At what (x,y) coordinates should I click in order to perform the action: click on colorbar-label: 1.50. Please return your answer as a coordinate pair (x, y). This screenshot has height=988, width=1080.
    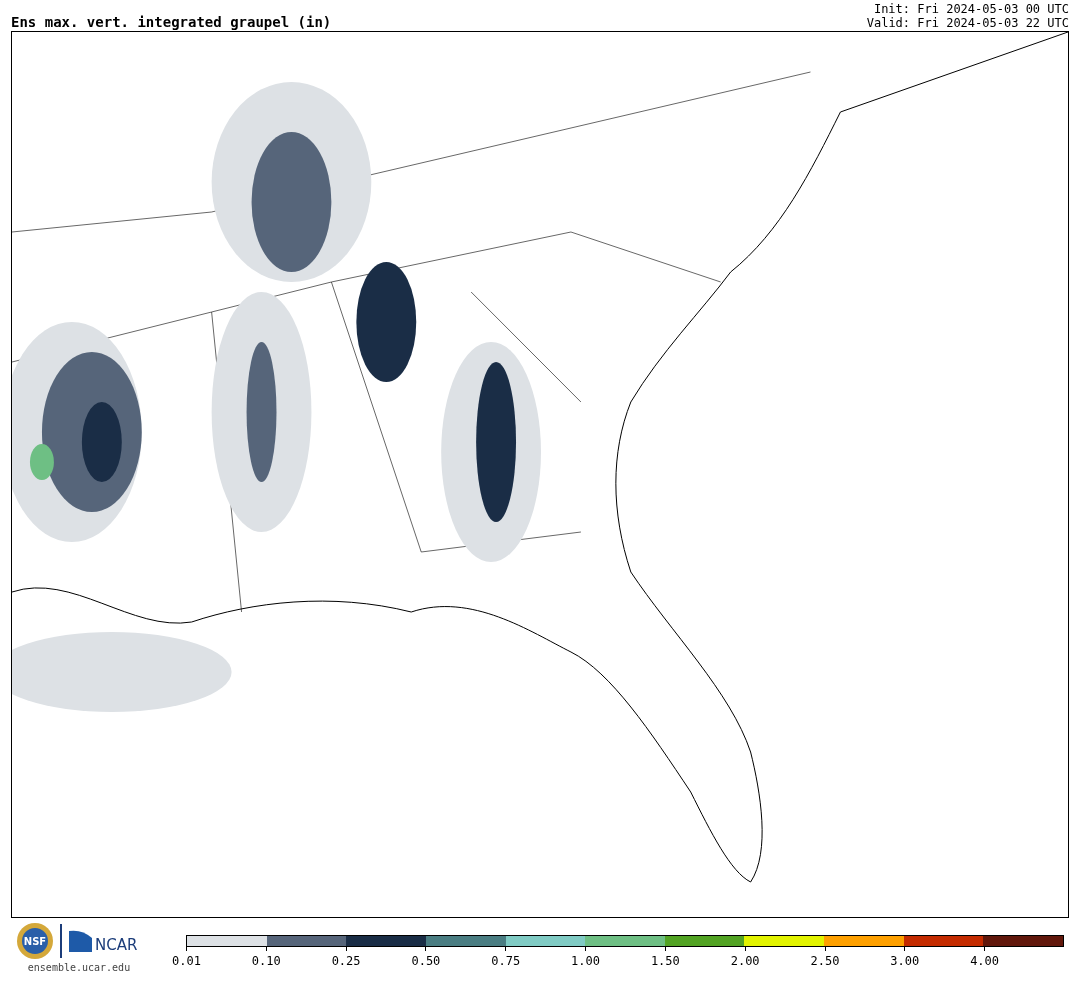
    Looking at the image, I should click on (665, 961).